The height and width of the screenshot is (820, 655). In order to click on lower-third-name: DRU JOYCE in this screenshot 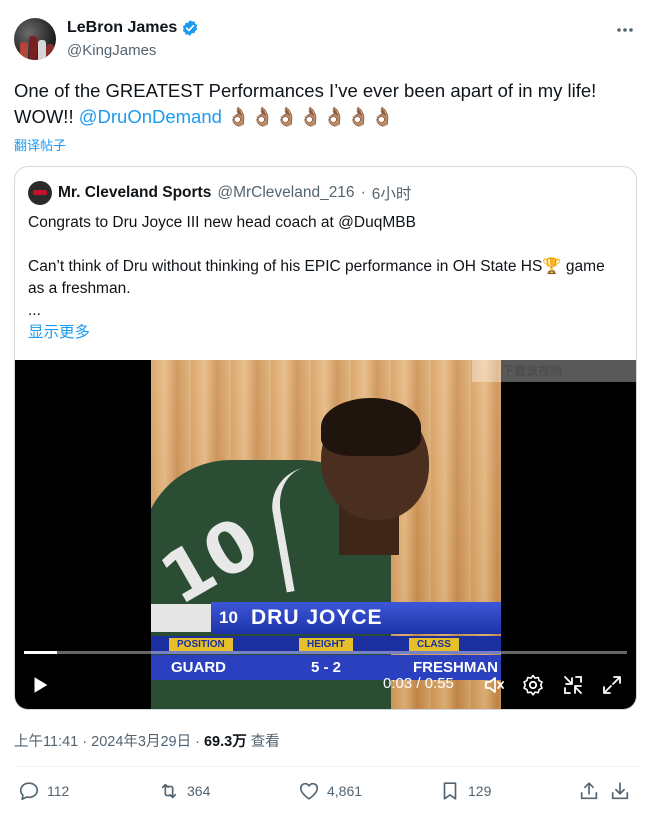, I will do `click(317, 617)`.